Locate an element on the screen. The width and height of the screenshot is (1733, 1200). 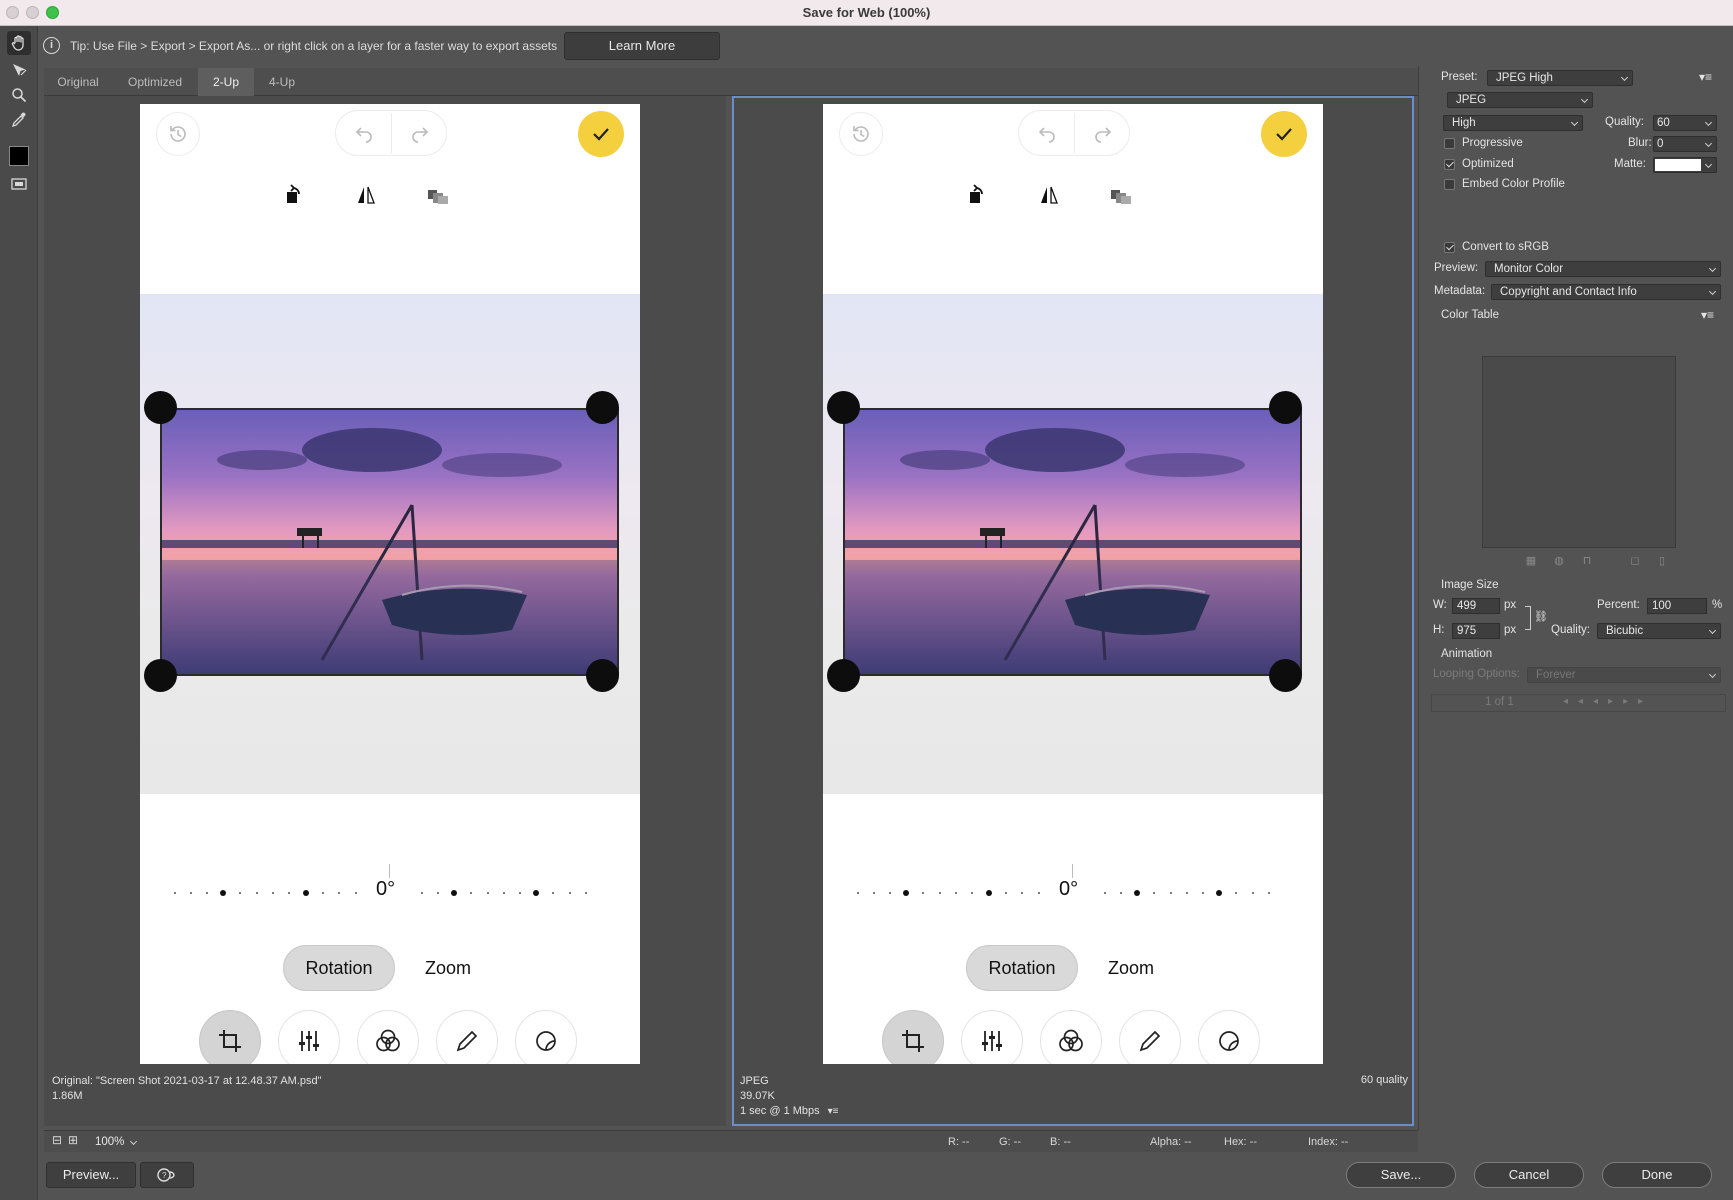
percent-input: 100 is located at coordinates (1677, 606).